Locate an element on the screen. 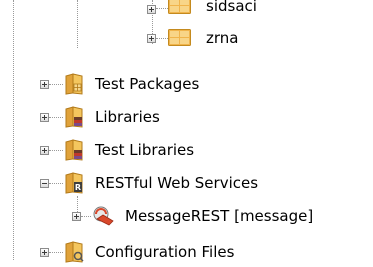  tree-item-test-packages: Test Packages is located at coordinates (119, 84).